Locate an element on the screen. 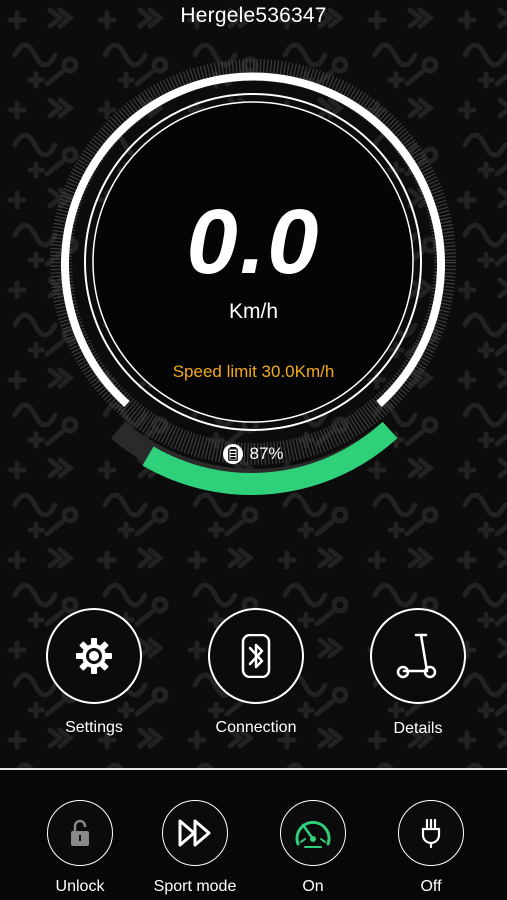  fast-forward-icon is located at coordinates (194, 833).